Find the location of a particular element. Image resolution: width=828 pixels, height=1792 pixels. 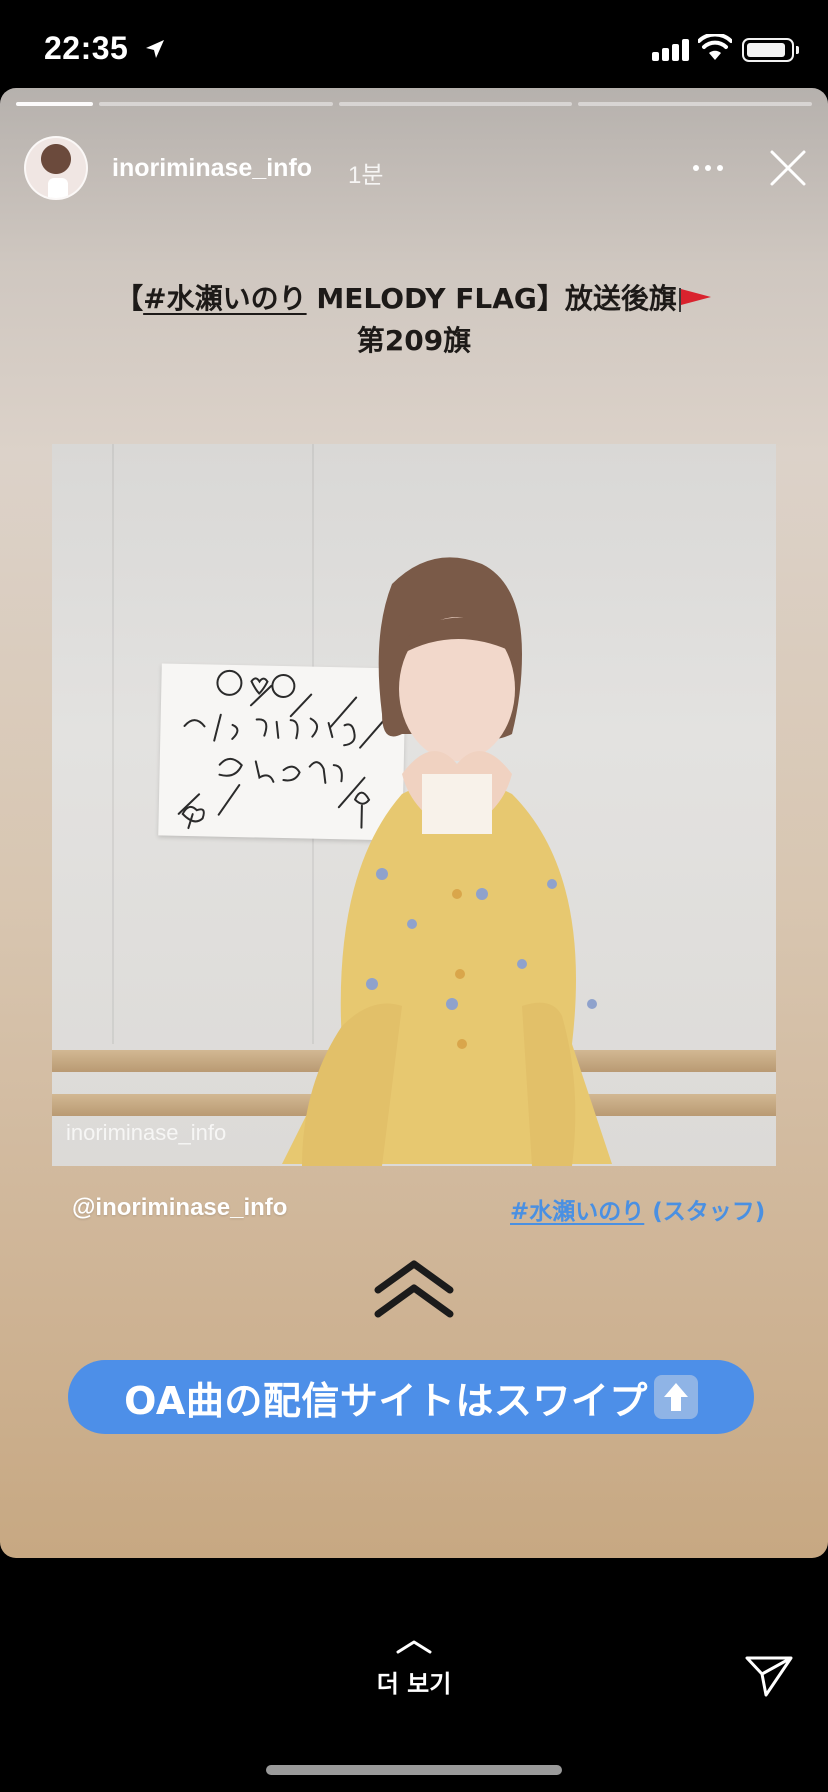

mention-sticker: @inoriminase_info is located at coordinates (179, 1208).